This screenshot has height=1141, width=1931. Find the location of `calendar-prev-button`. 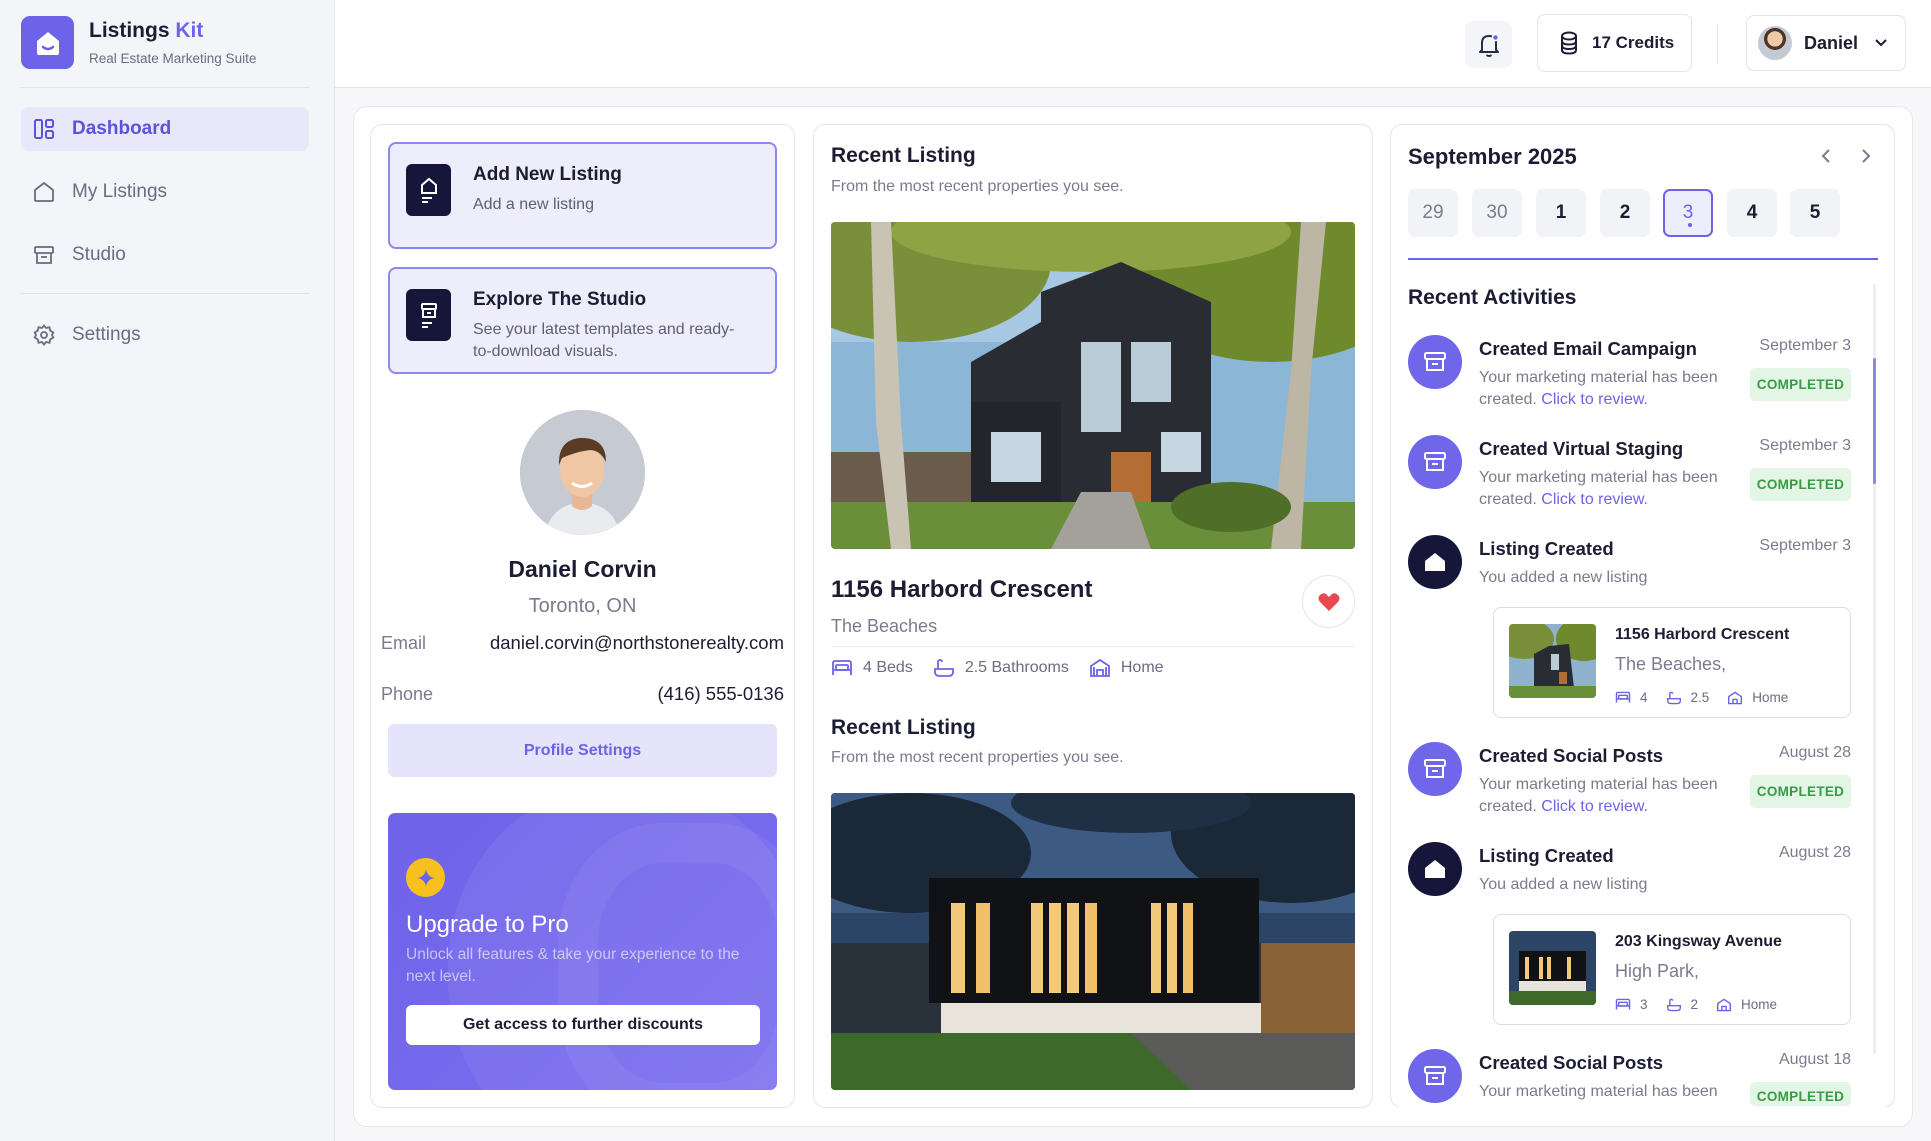

calendar-prev-button is located at coordinates (1826, 156).